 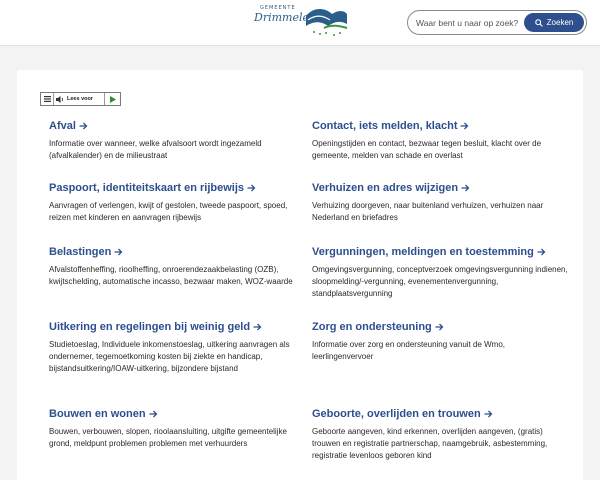 I want to click on tile-title: Paspoort, identiteitskaart en rijbewijs, so click(x=146, y=188).